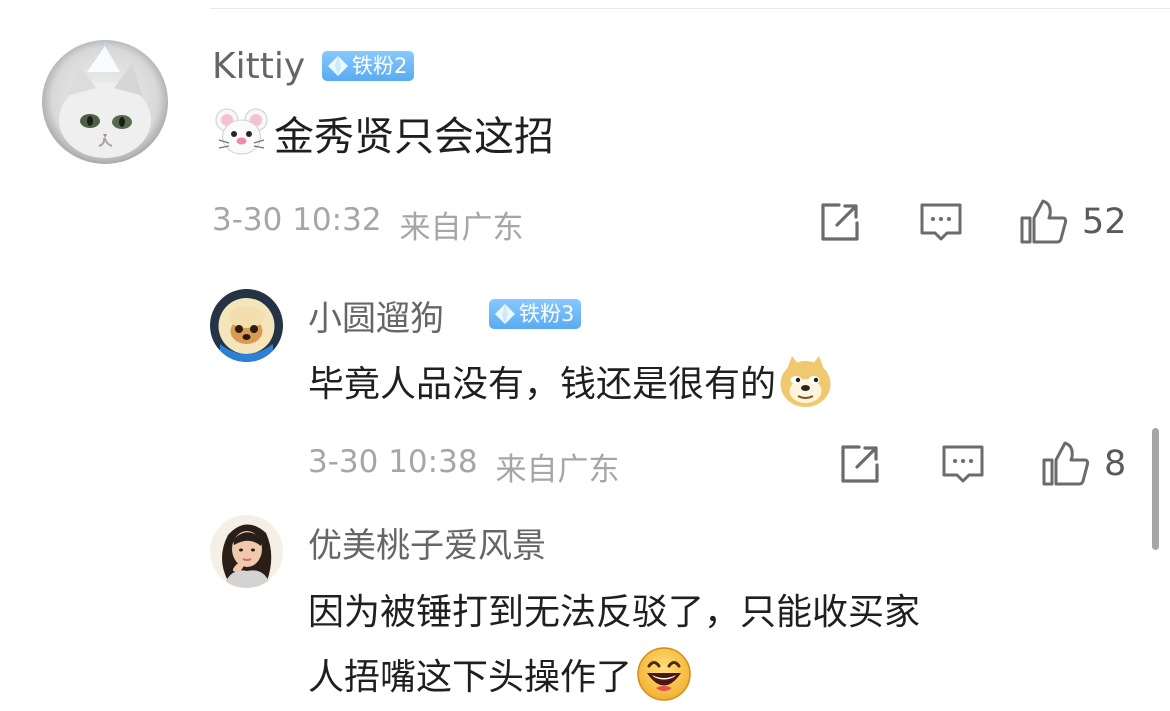 The image size is (1170, 711). What do you see at coordinates (664, 674) in the screenshot?
I see `laughing-face-icon` at bounding box center [664, 674].